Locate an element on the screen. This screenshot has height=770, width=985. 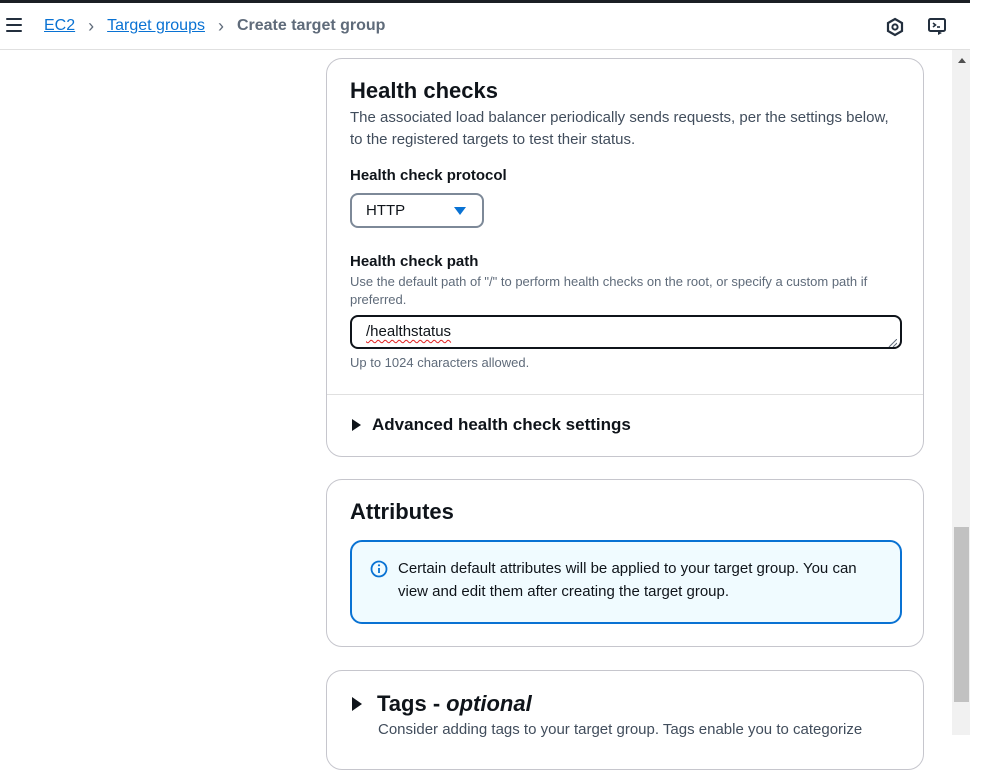
breadcrumb-current: Create target group is located at coordinates (311, 25).